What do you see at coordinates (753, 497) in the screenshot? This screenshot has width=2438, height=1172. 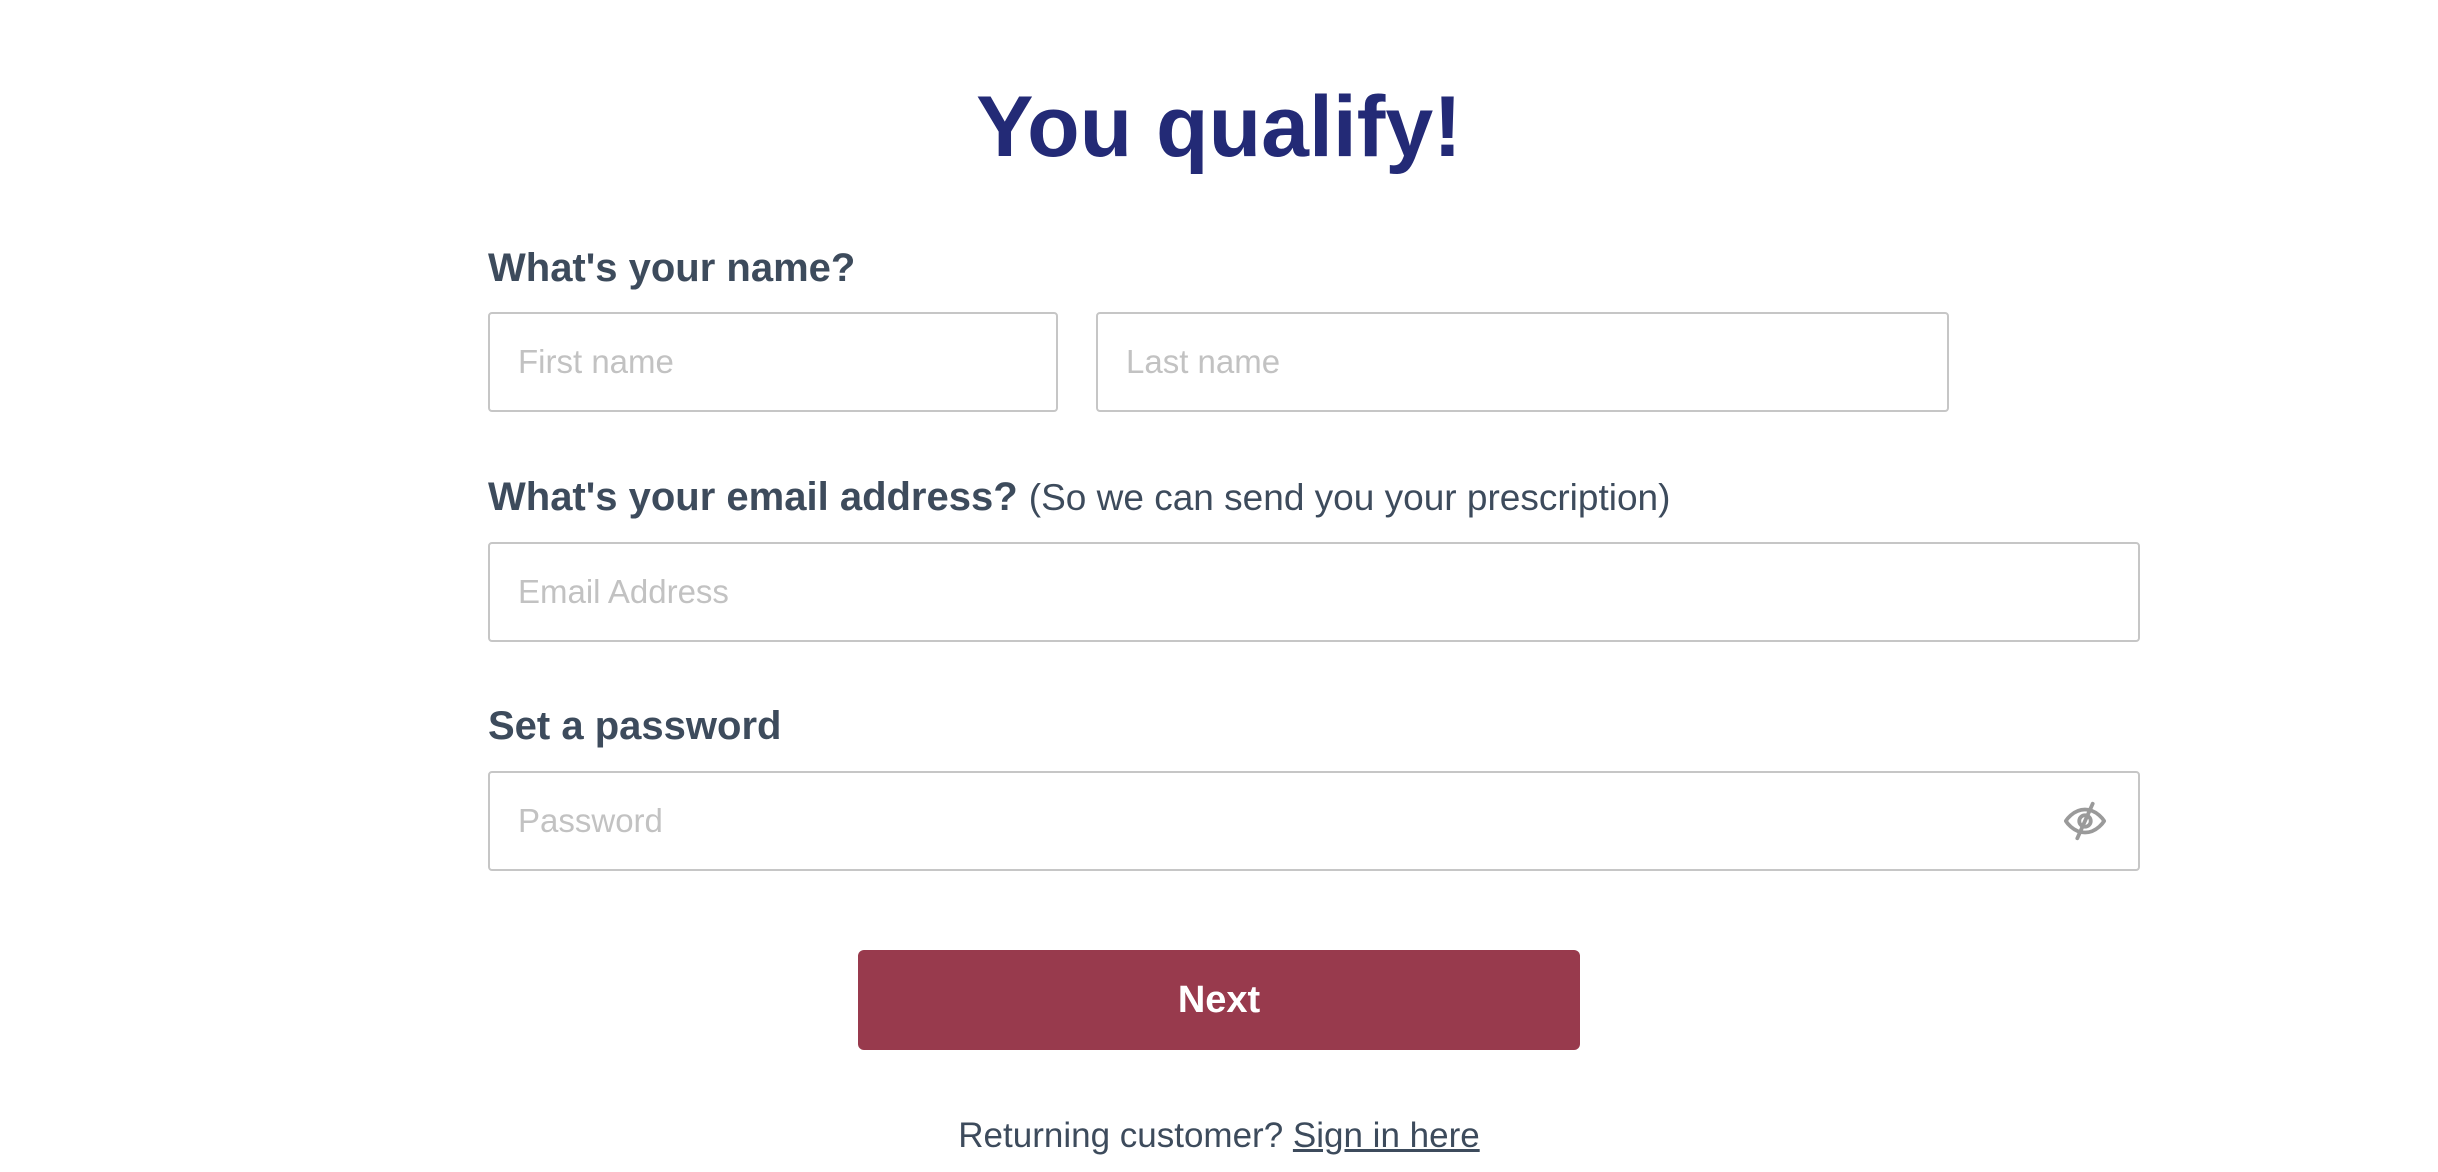 I see `email-label-text: What's your email address?` at bounding box center [753, 497].